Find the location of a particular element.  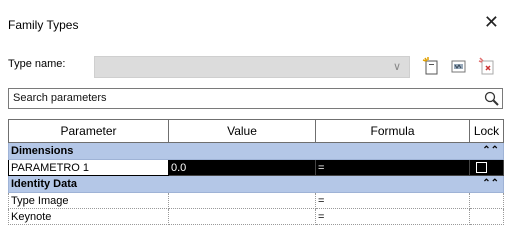

group-header-dimensions: Dimensions ⌃⌃ is located at coordinates (256, 151).